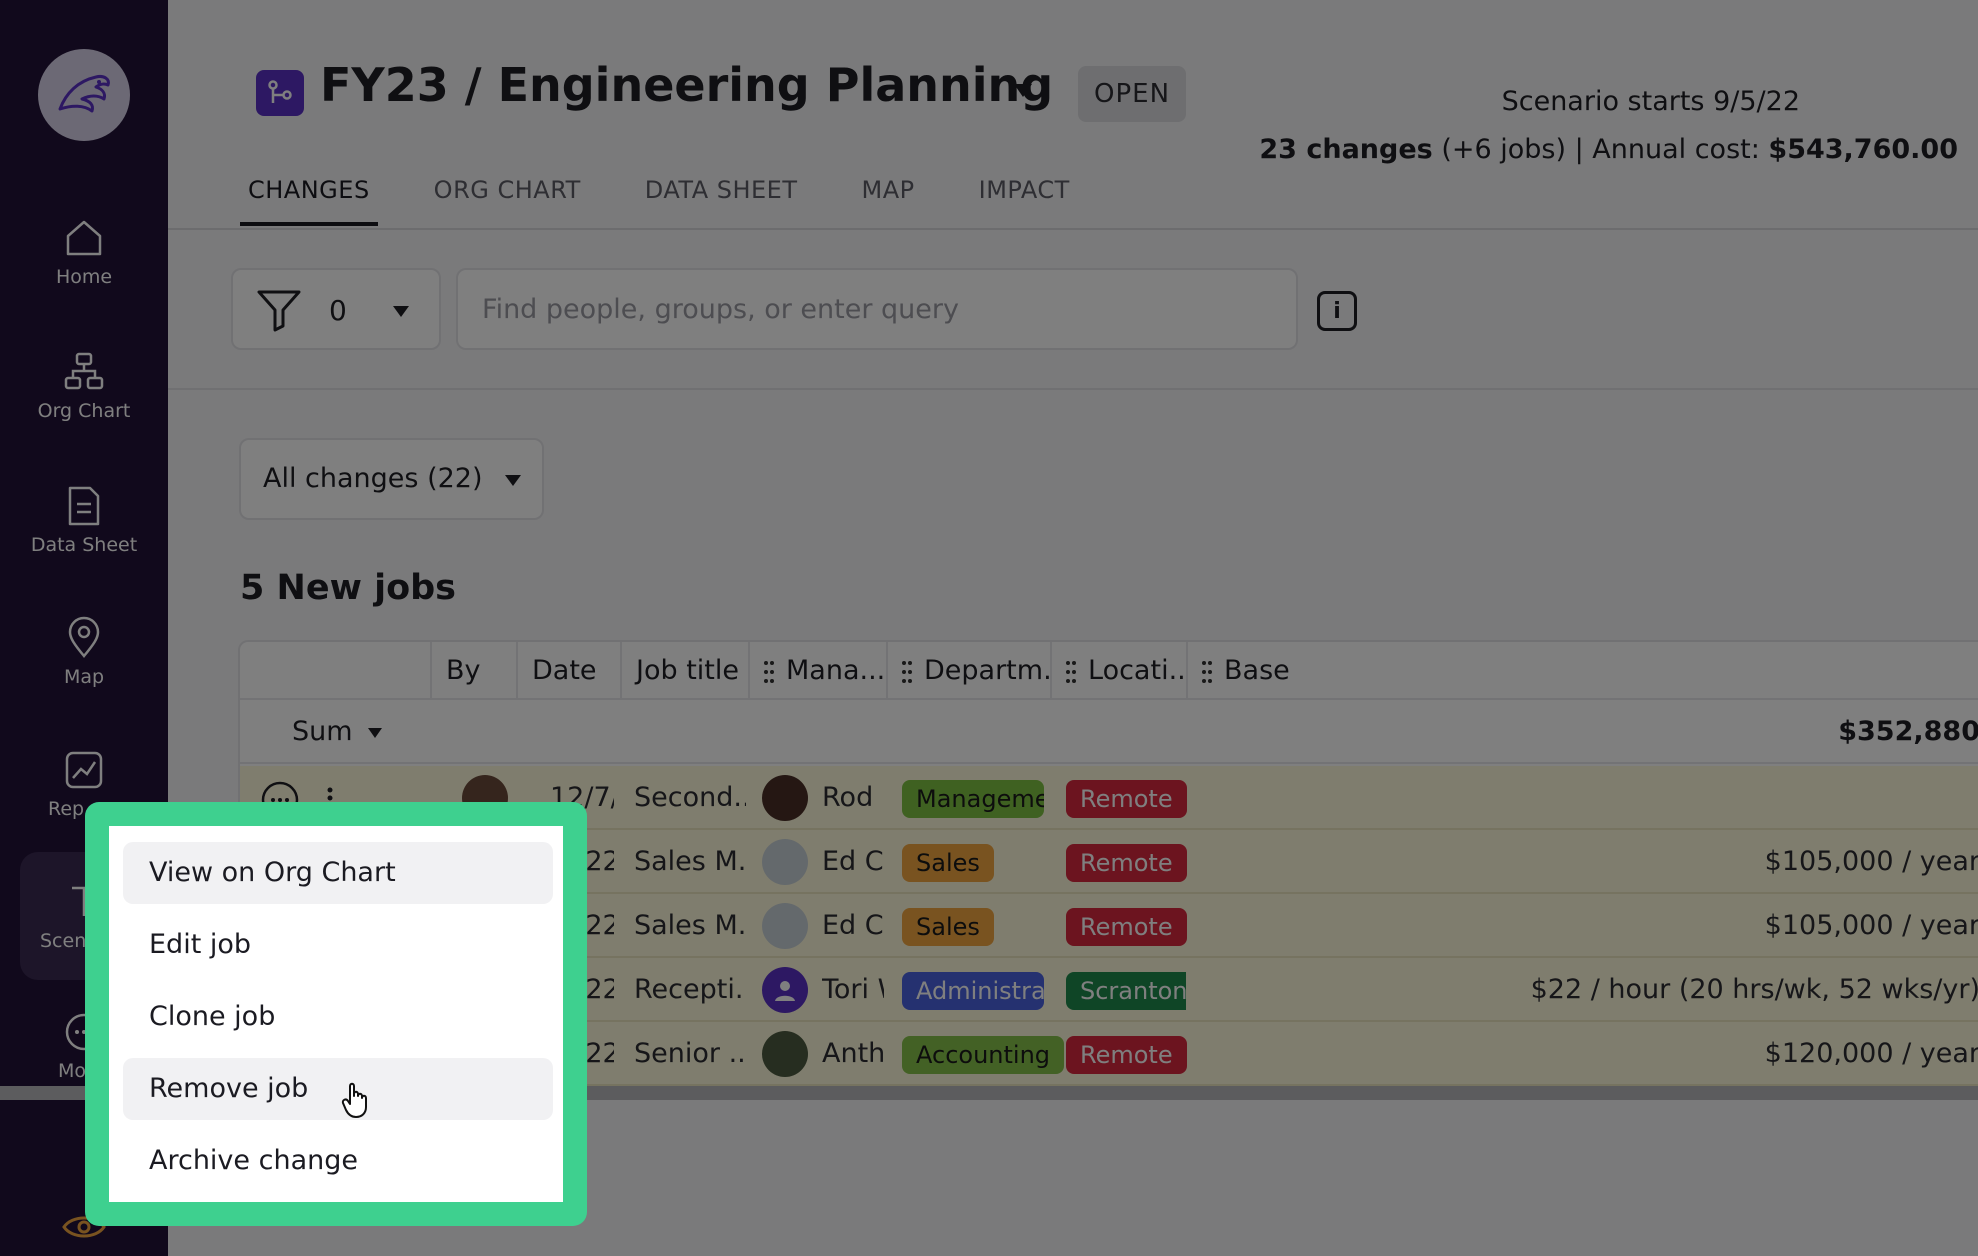  Describe the element at coordinates (338, 945) in the screenshot. I see `menu-item-edit-job: Edit job` at that location.